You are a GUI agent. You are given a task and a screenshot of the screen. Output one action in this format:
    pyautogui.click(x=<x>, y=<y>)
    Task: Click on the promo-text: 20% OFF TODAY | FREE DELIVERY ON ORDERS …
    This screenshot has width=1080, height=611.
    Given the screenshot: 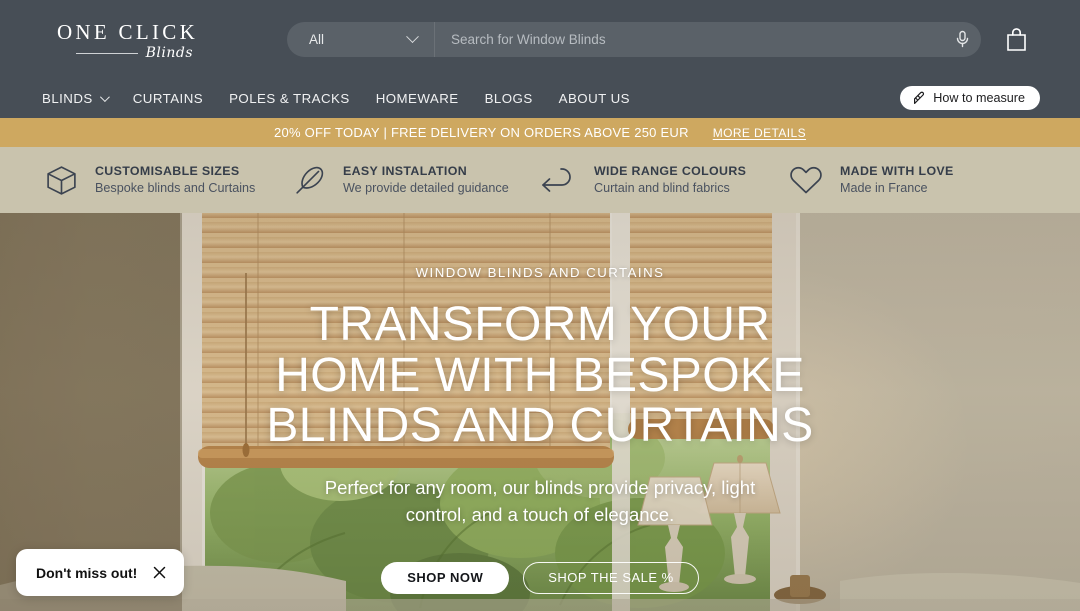 What is the action you would take?
    pyautogui.click(x=481, y=132)
    